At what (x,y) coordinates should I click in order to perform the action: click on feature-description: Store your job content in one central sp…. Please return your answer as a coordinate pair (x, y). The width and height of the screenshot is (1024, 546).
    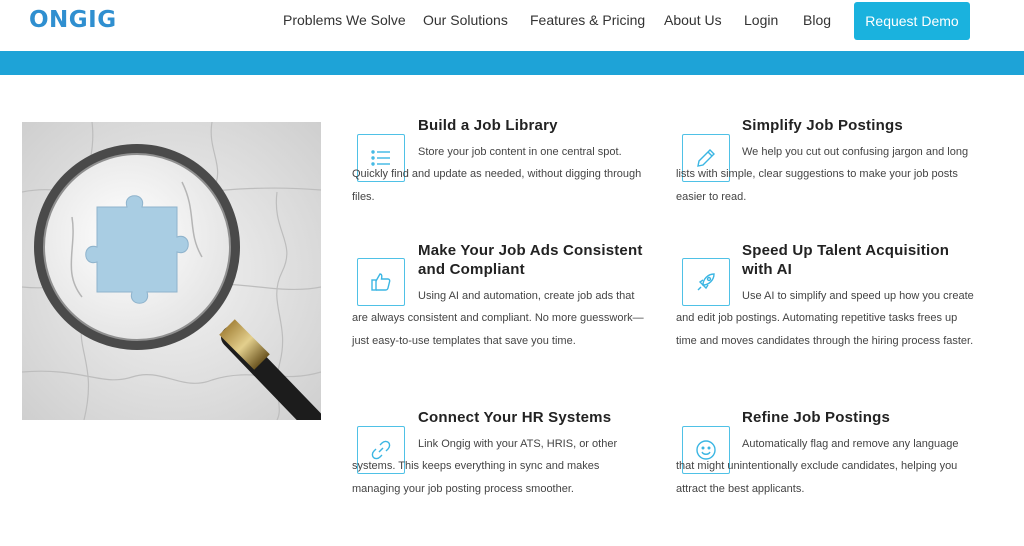
    Looking at the image, I should click on (497, 174).